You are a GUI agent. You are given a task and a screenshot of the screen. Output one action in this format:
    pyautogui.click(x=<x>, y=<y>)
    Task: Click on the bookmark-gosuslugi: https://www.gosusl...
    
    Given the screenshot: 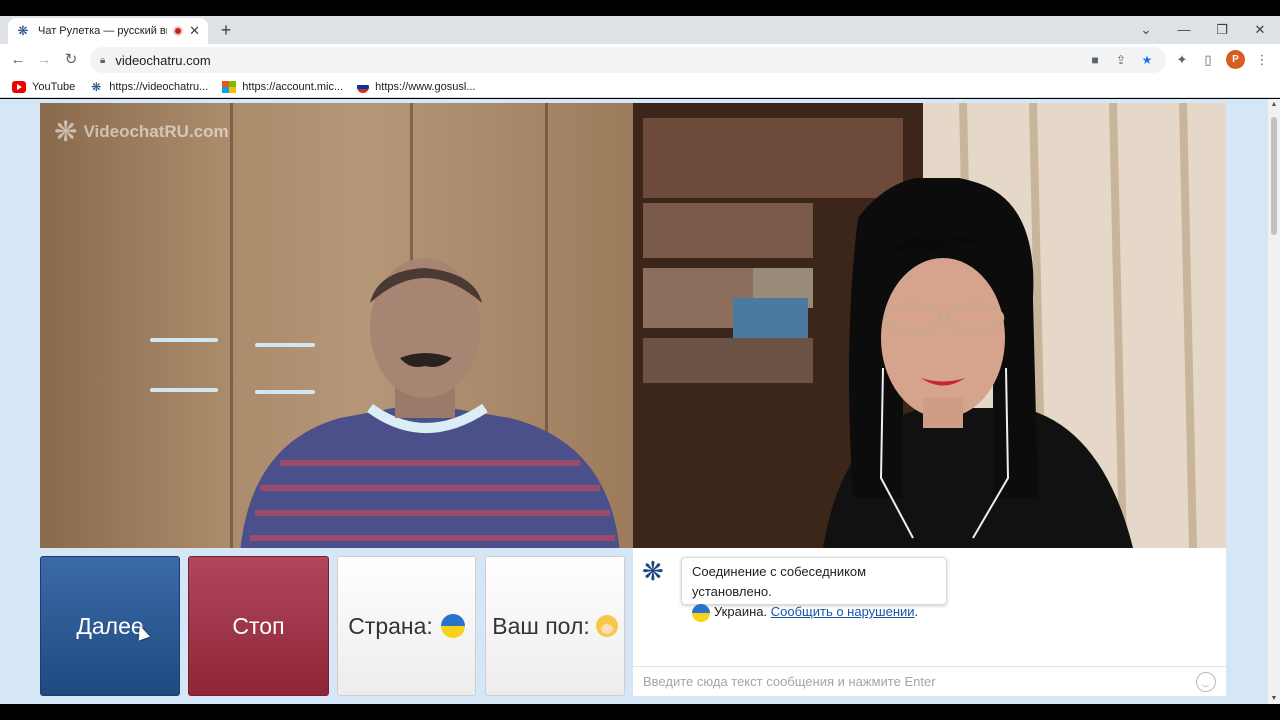 What is the action you would take?
    pyautogui.click(x=416, y=86)
    